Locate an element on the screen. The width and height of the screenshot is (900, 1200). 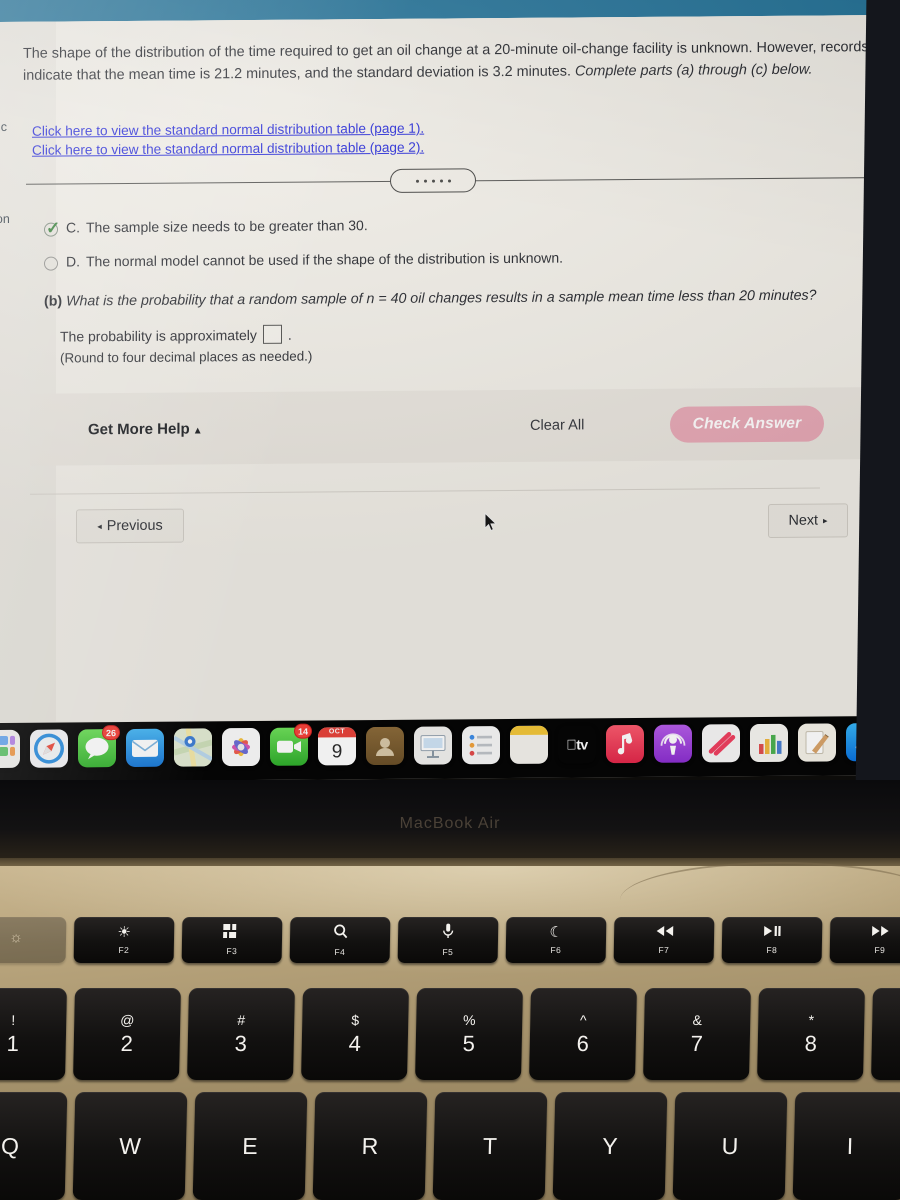
notes-icon is located at coordinates (529, 744).